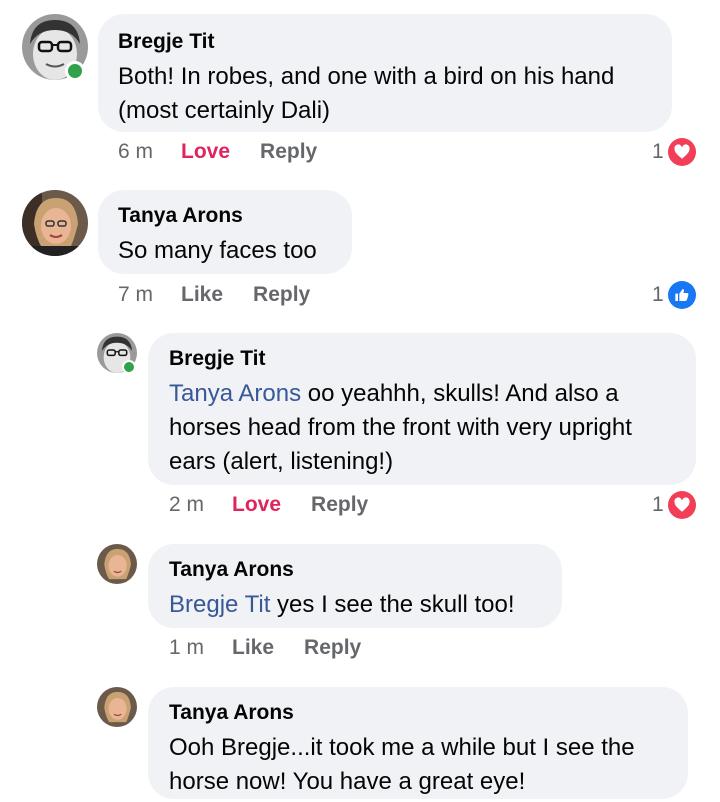 This screenshot has height=802, width=720. Describe the element at coordinates (219, 604) in the screenshot. I see `mention-link: Bregje Tit` at that location.